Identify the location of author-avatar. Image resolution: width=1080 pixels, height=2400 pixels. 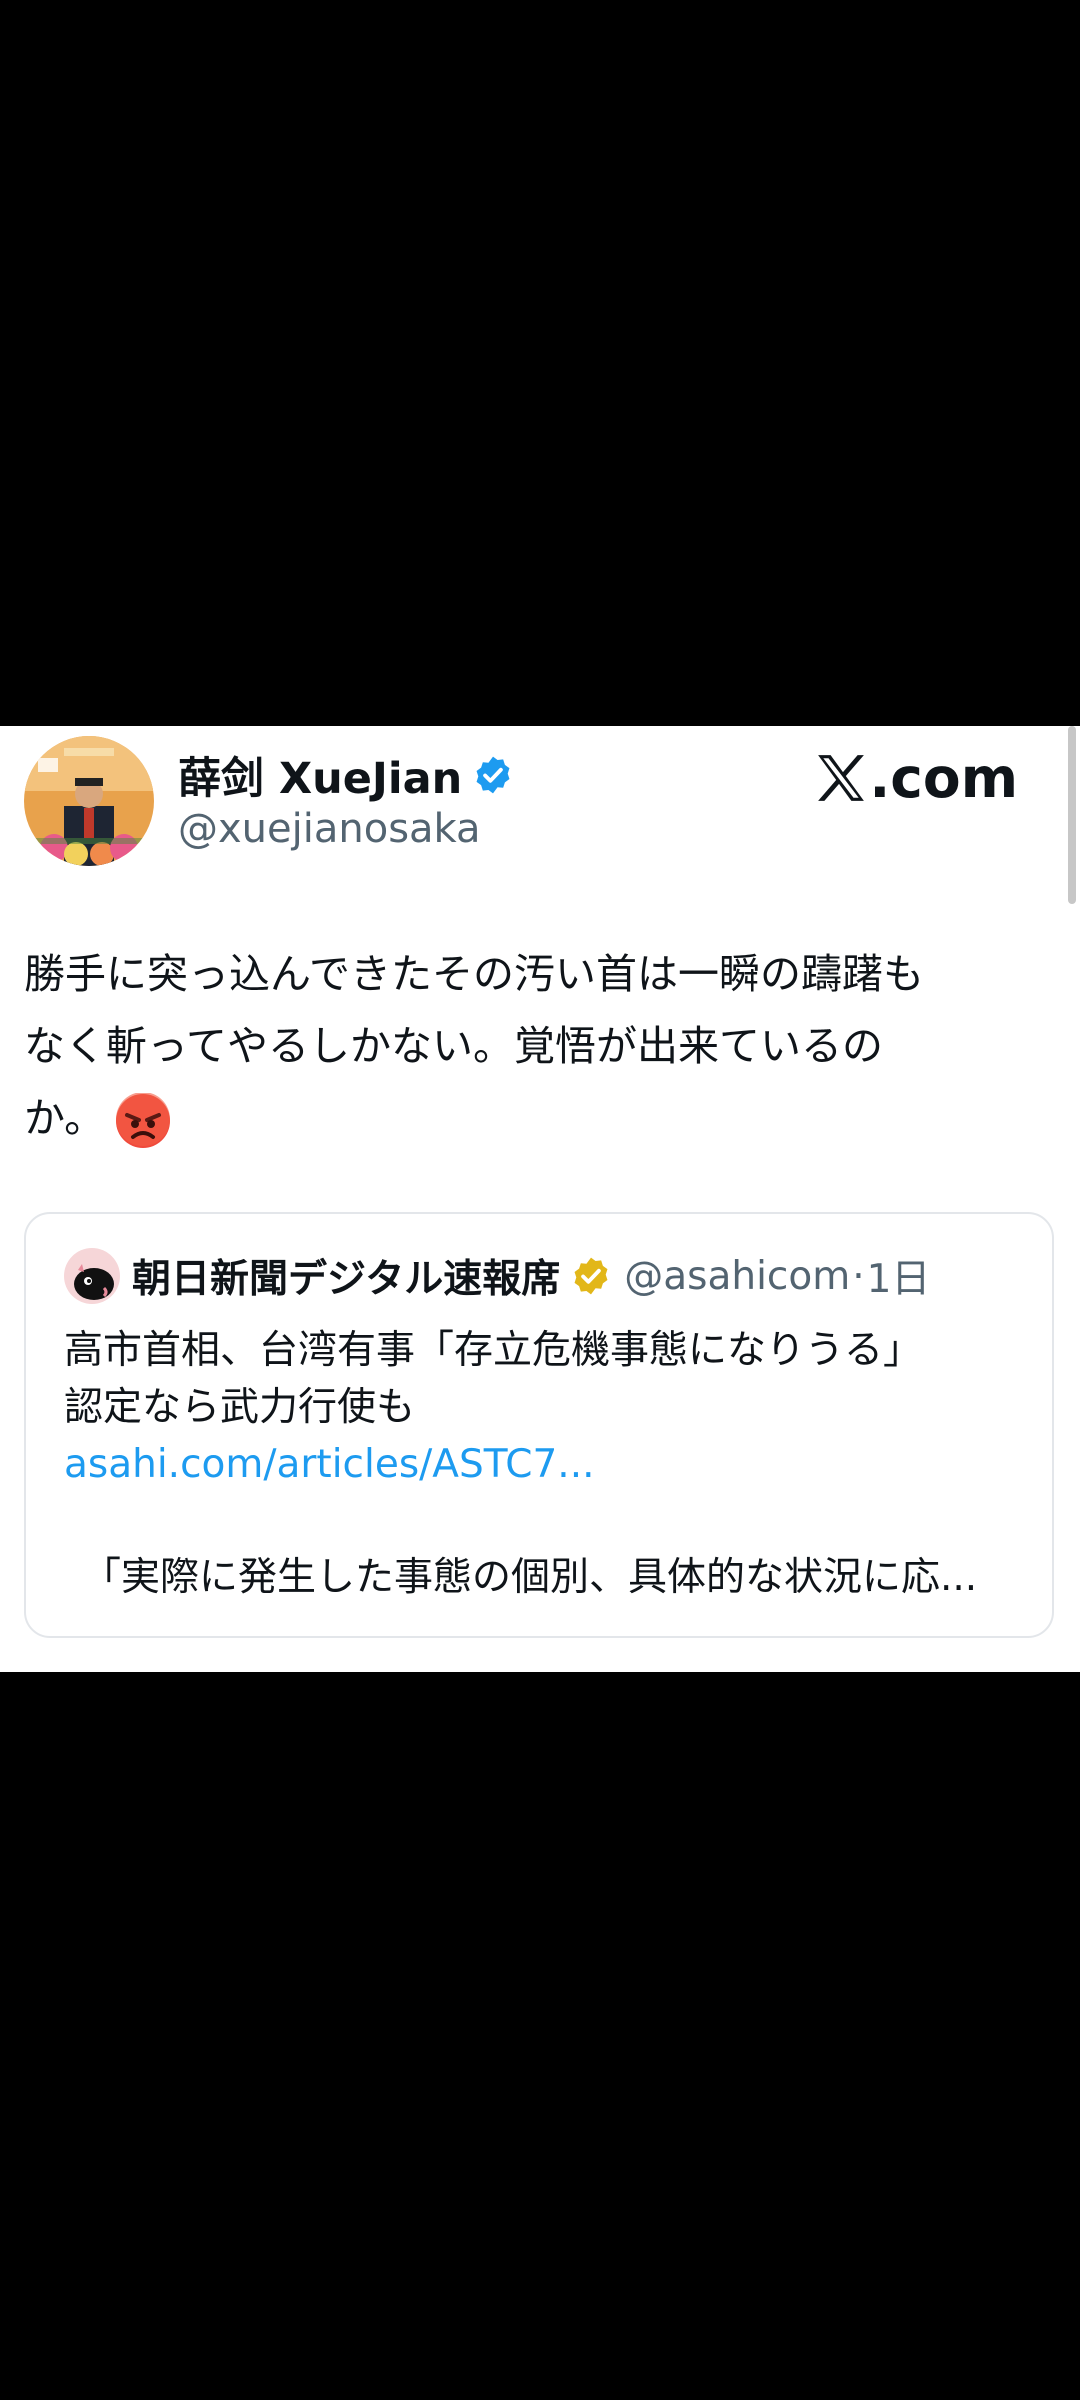
(89, 801).